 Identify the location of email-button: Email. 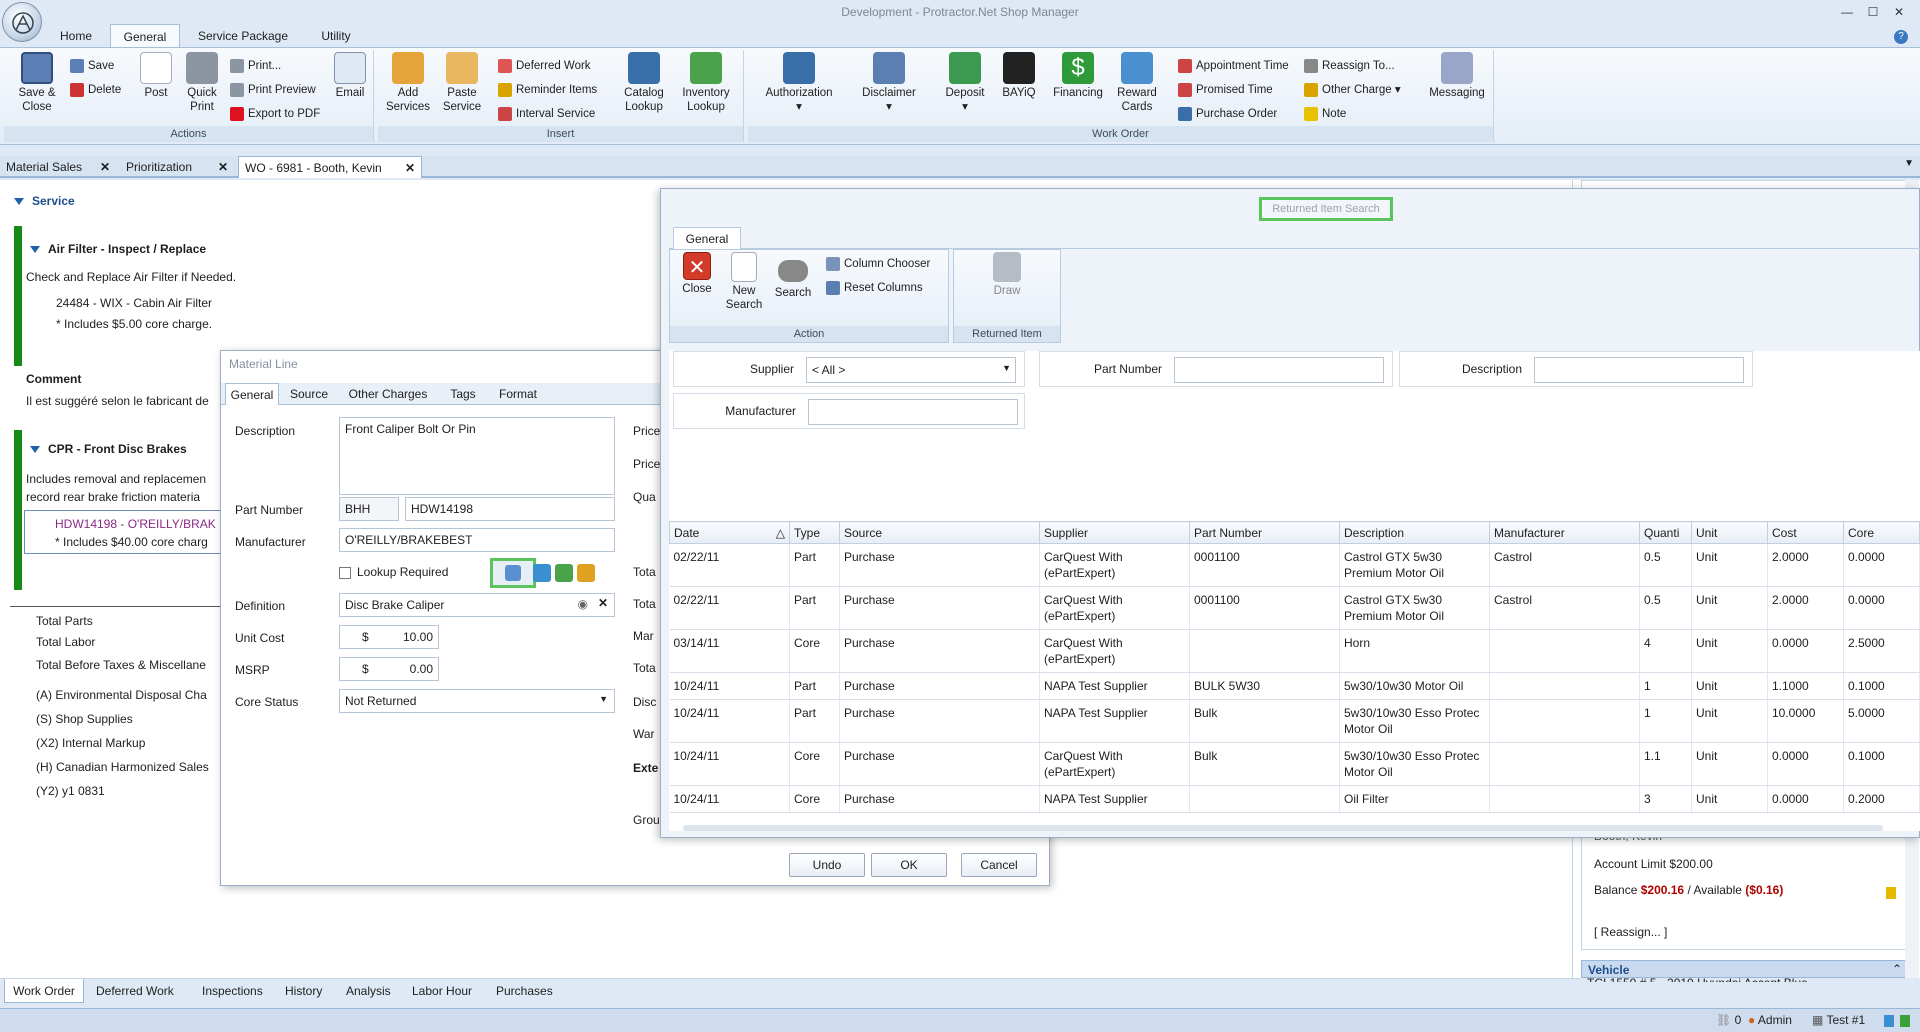
(350, 76).